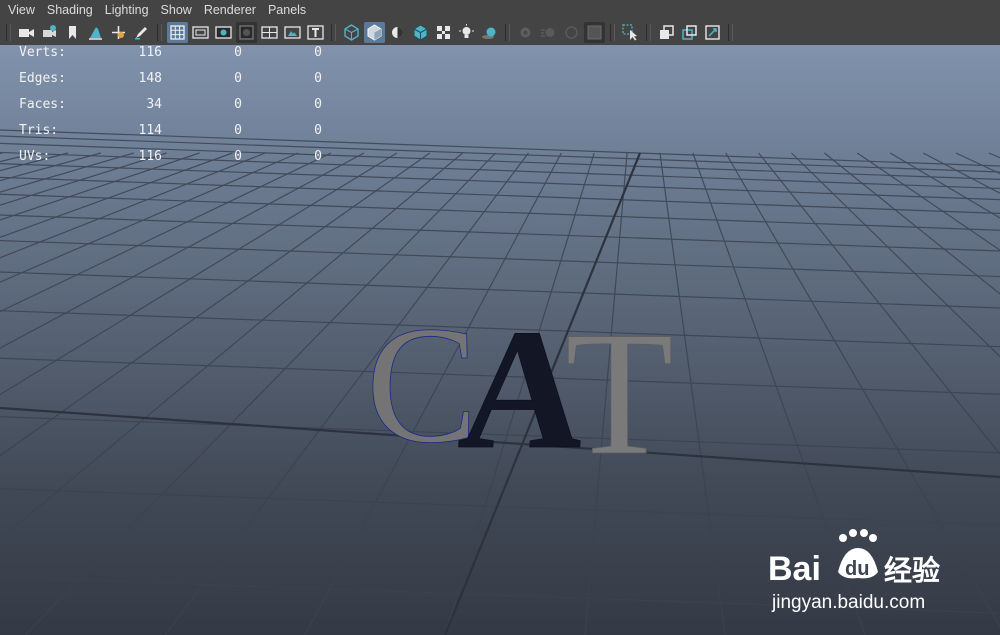  What do you see at coordinates (170, 81) in the screenshot?
I see `hud-row-edges: Edges: 148 0 0` at bounding box center [170, 81].